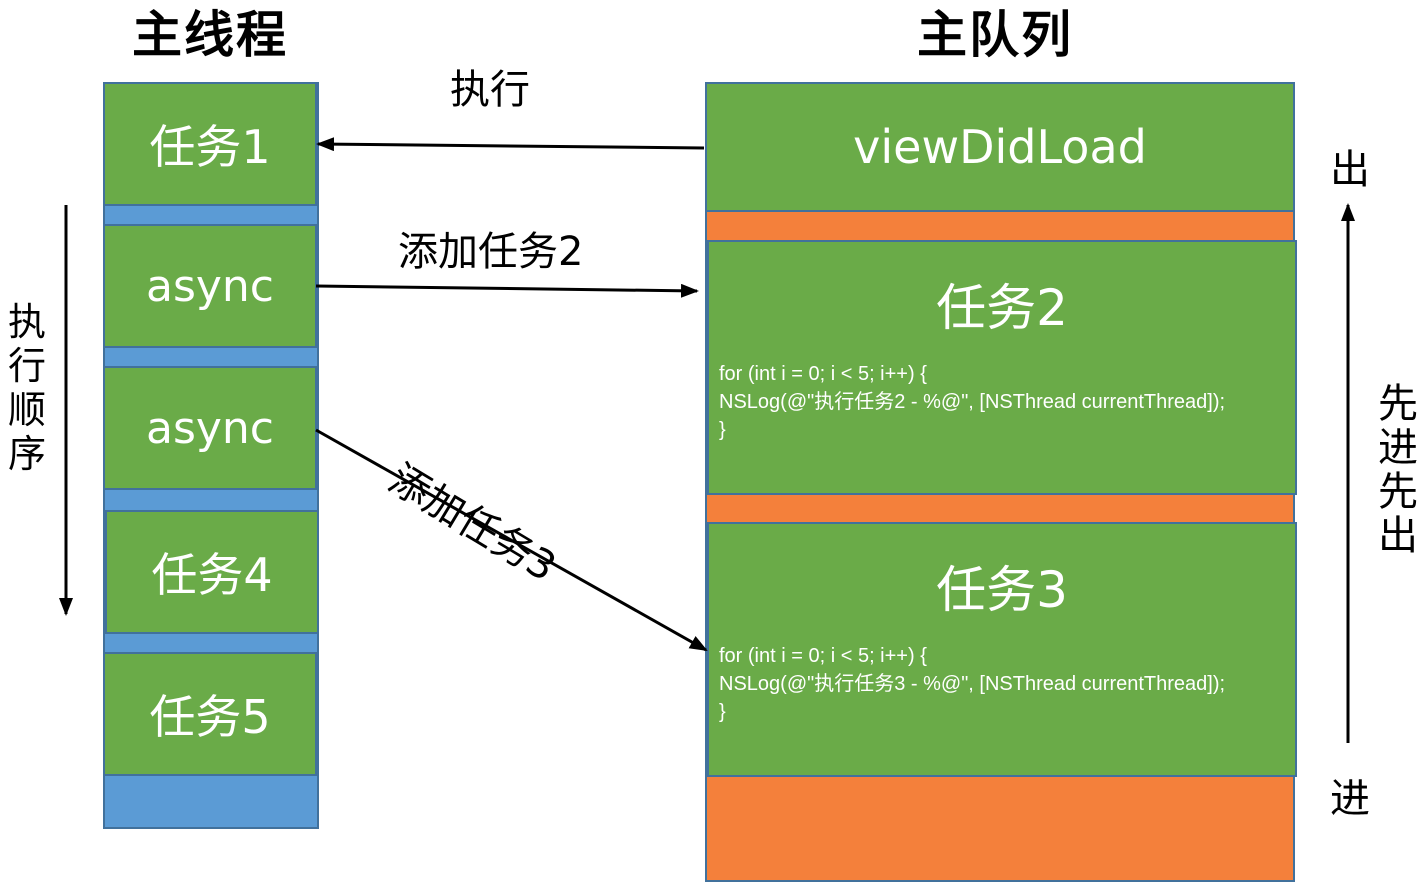 The height and width of the screenshot is (888, 1426). I want to click on execute-arrow, so click(510, 144).